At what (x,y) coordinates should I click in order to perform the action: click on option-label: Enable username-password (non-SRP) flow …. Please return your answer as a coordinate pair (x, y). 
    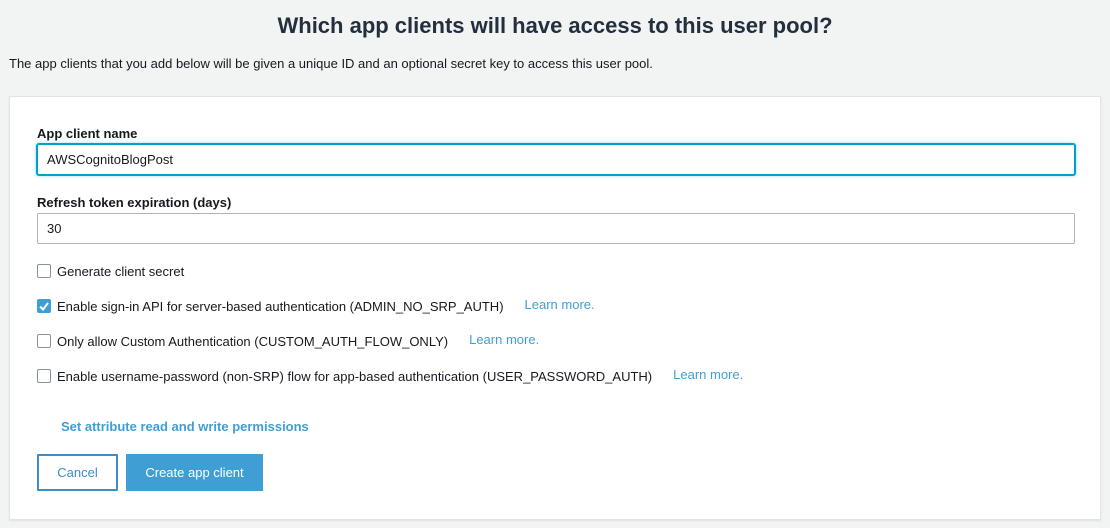
    Looking at the image, I should click on (355, 376).